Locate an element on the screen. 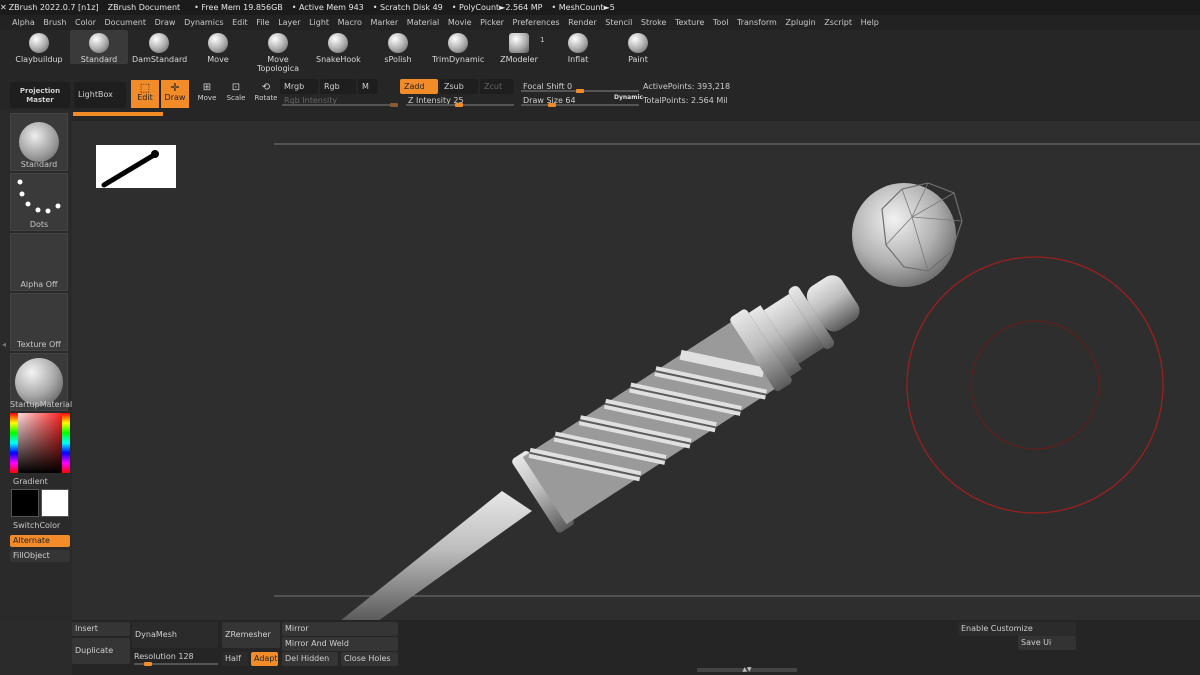 Image resolution: width=1200 pixels, height=675 pixels. resolution-value: 128 is located at coordinates (186, 656).